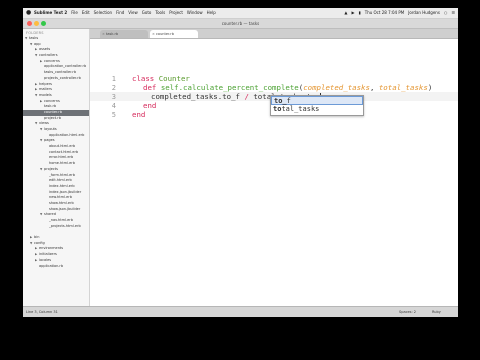  Describe the element at coordinates (35, 33) in the screenshot. I see `sidebar-header: FOLDERS` at that location.